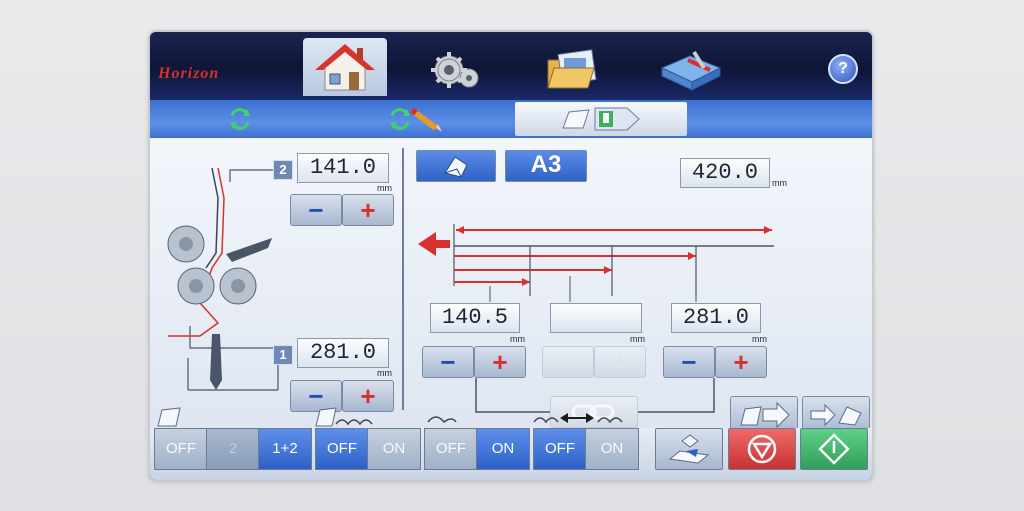 The height and width of the screenshot is (511, 1024). I want to click on panel-divider, so click(403, 279).